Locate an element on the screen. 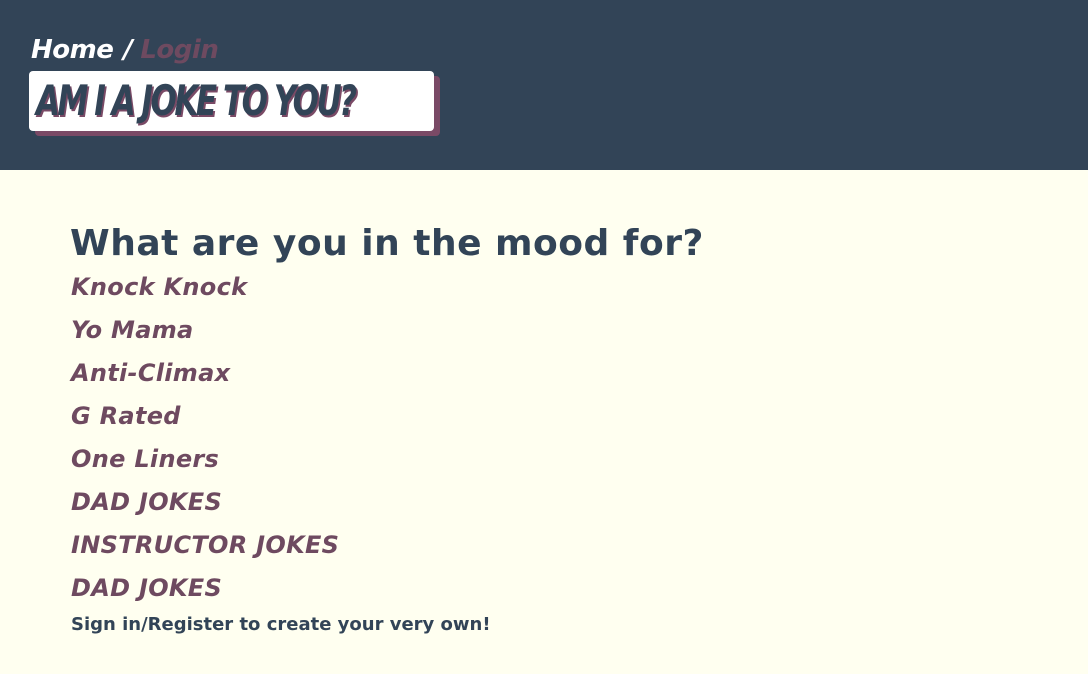 Image resolution: width=1088 pixels, height=674 pixels. mood-heading: What are you in the mood for? is located at coordinates (387, 243).